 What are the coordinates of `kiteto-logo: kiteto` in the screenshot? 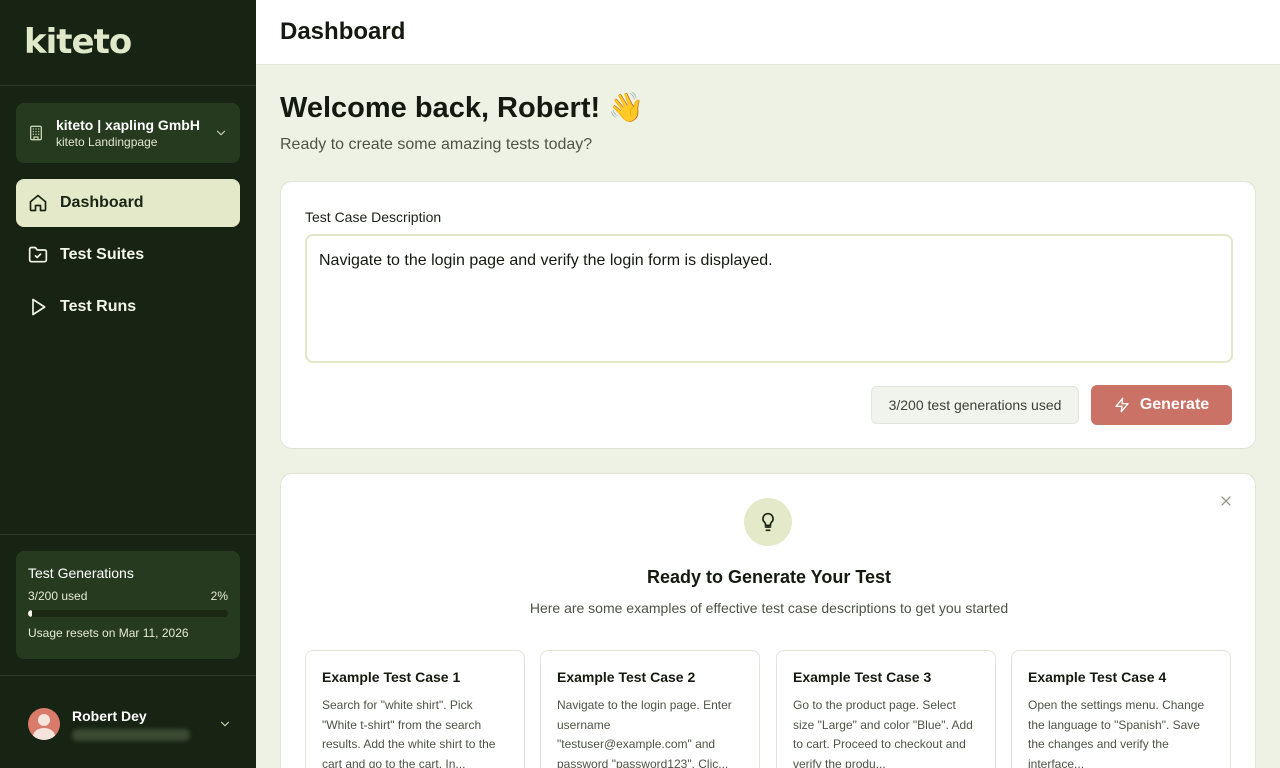 It's located at (140, 42).